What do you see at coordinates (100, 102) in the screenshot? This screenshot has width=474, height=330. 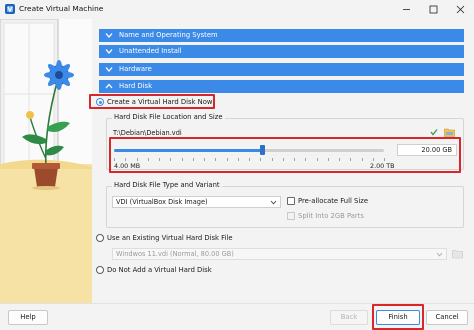 I see `create-disk-radio` at bounding box center [100, 102].